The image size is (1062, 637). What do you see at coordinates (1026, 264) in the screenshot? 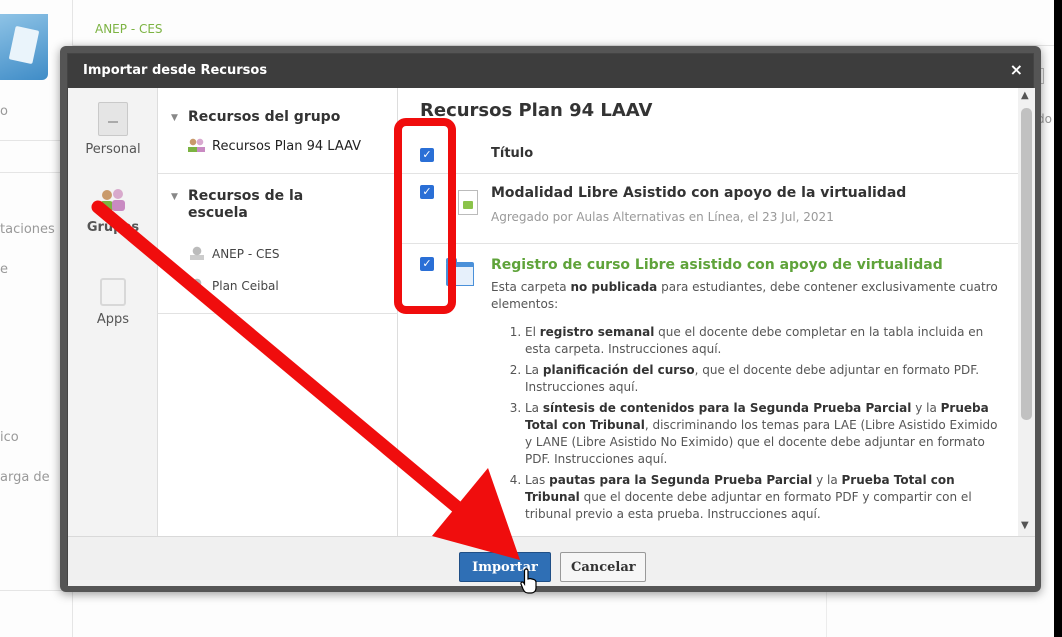
I see `scrollbar-thumb` at bounding box center [1026, 264].